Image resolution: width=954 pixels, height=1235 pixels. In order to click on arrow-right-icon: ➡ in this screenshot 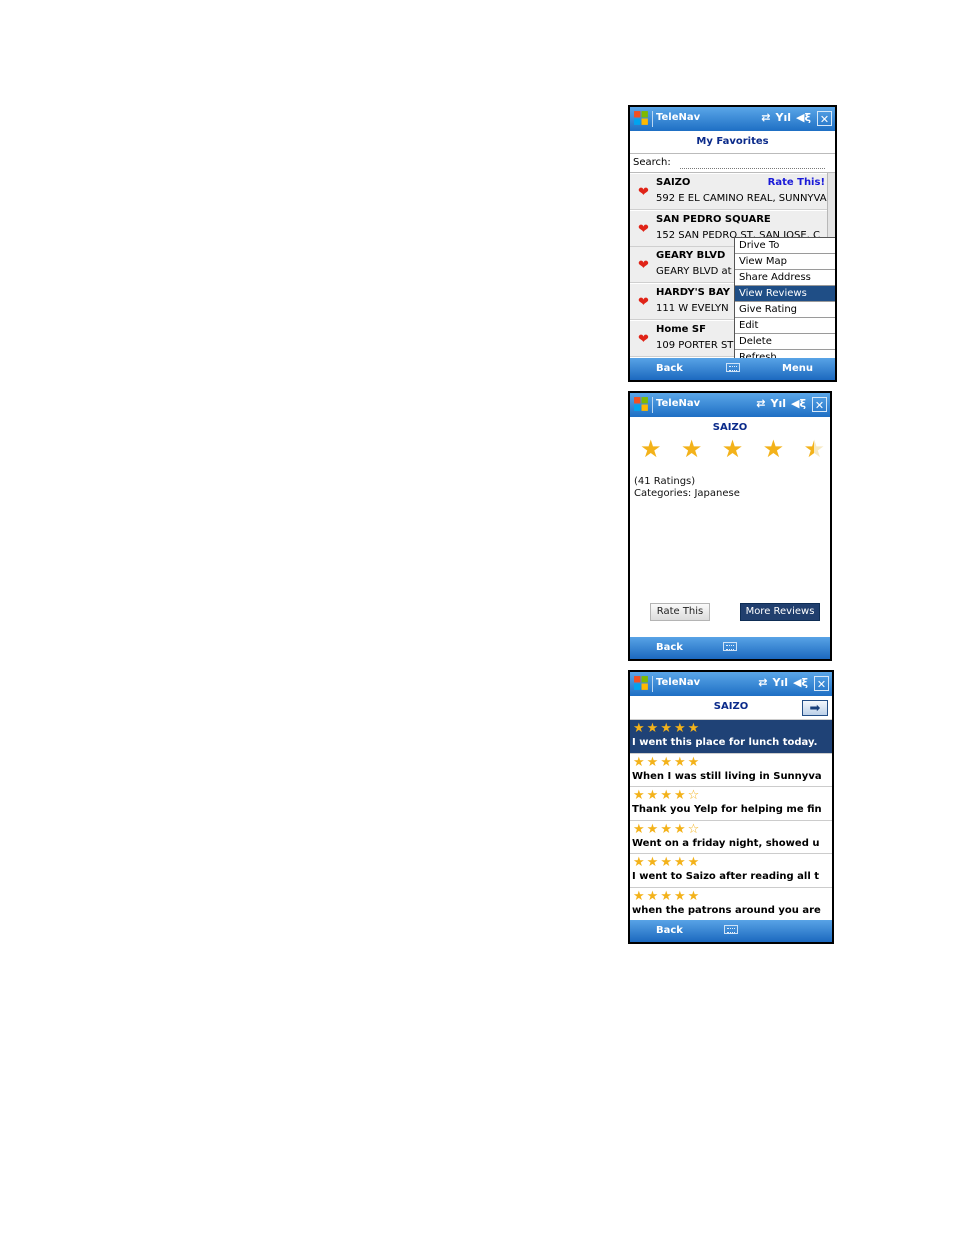, I will do `click(815, 708)`.